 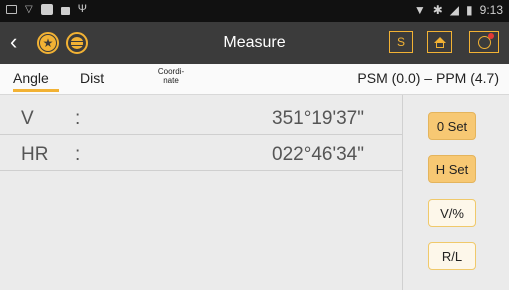 I want to click on battery-icon: ▮, so click(x=469, y=10).